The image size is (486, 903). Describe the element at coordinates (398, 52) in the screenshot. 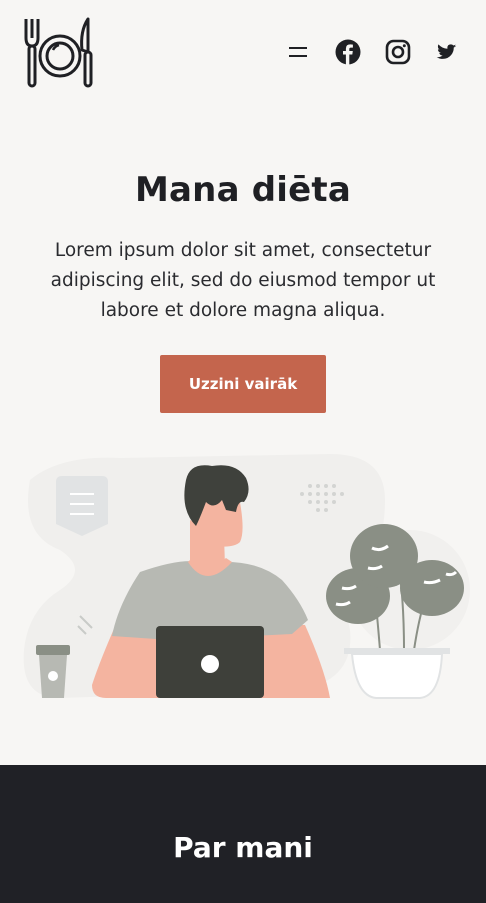

I see `instagram-icon` at that location.